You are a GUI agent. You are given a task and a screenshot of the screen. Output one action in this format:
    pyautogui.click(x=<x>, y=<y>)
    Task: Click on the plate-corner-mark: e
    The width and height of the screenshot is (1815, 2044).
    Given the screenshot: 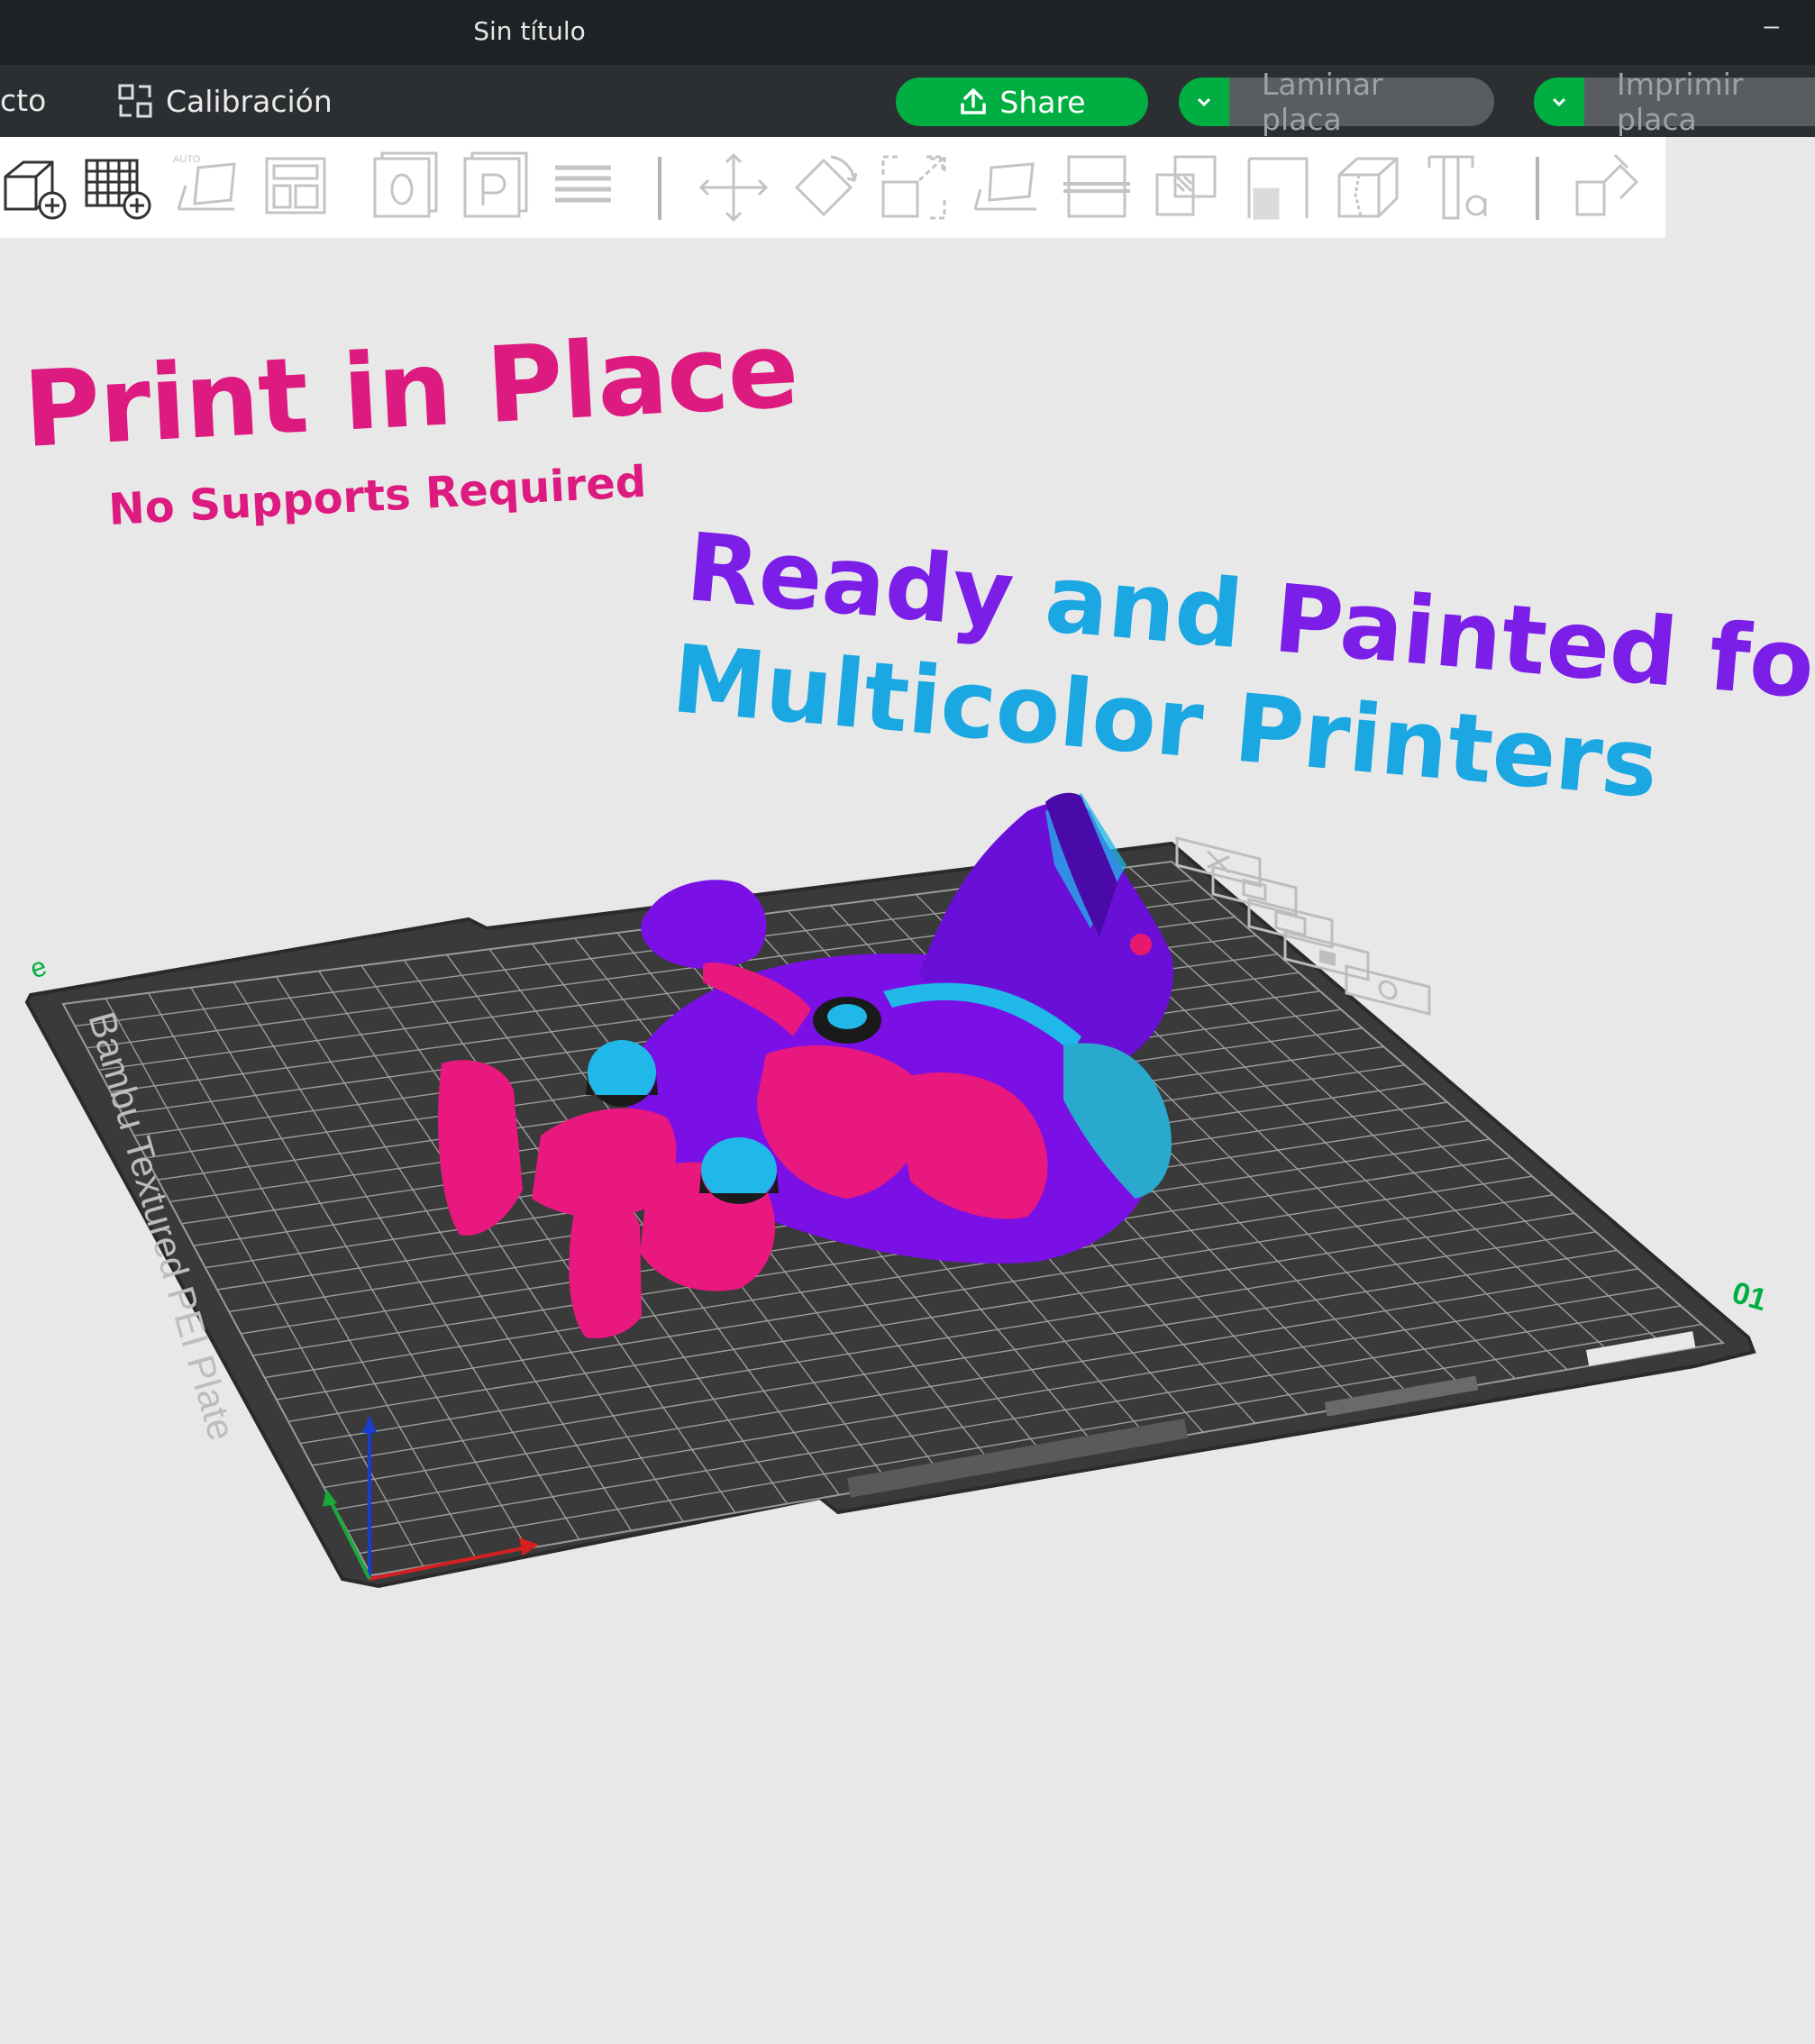 What is the action you would take?
    pyautogui.click(x=38, y=968)
    